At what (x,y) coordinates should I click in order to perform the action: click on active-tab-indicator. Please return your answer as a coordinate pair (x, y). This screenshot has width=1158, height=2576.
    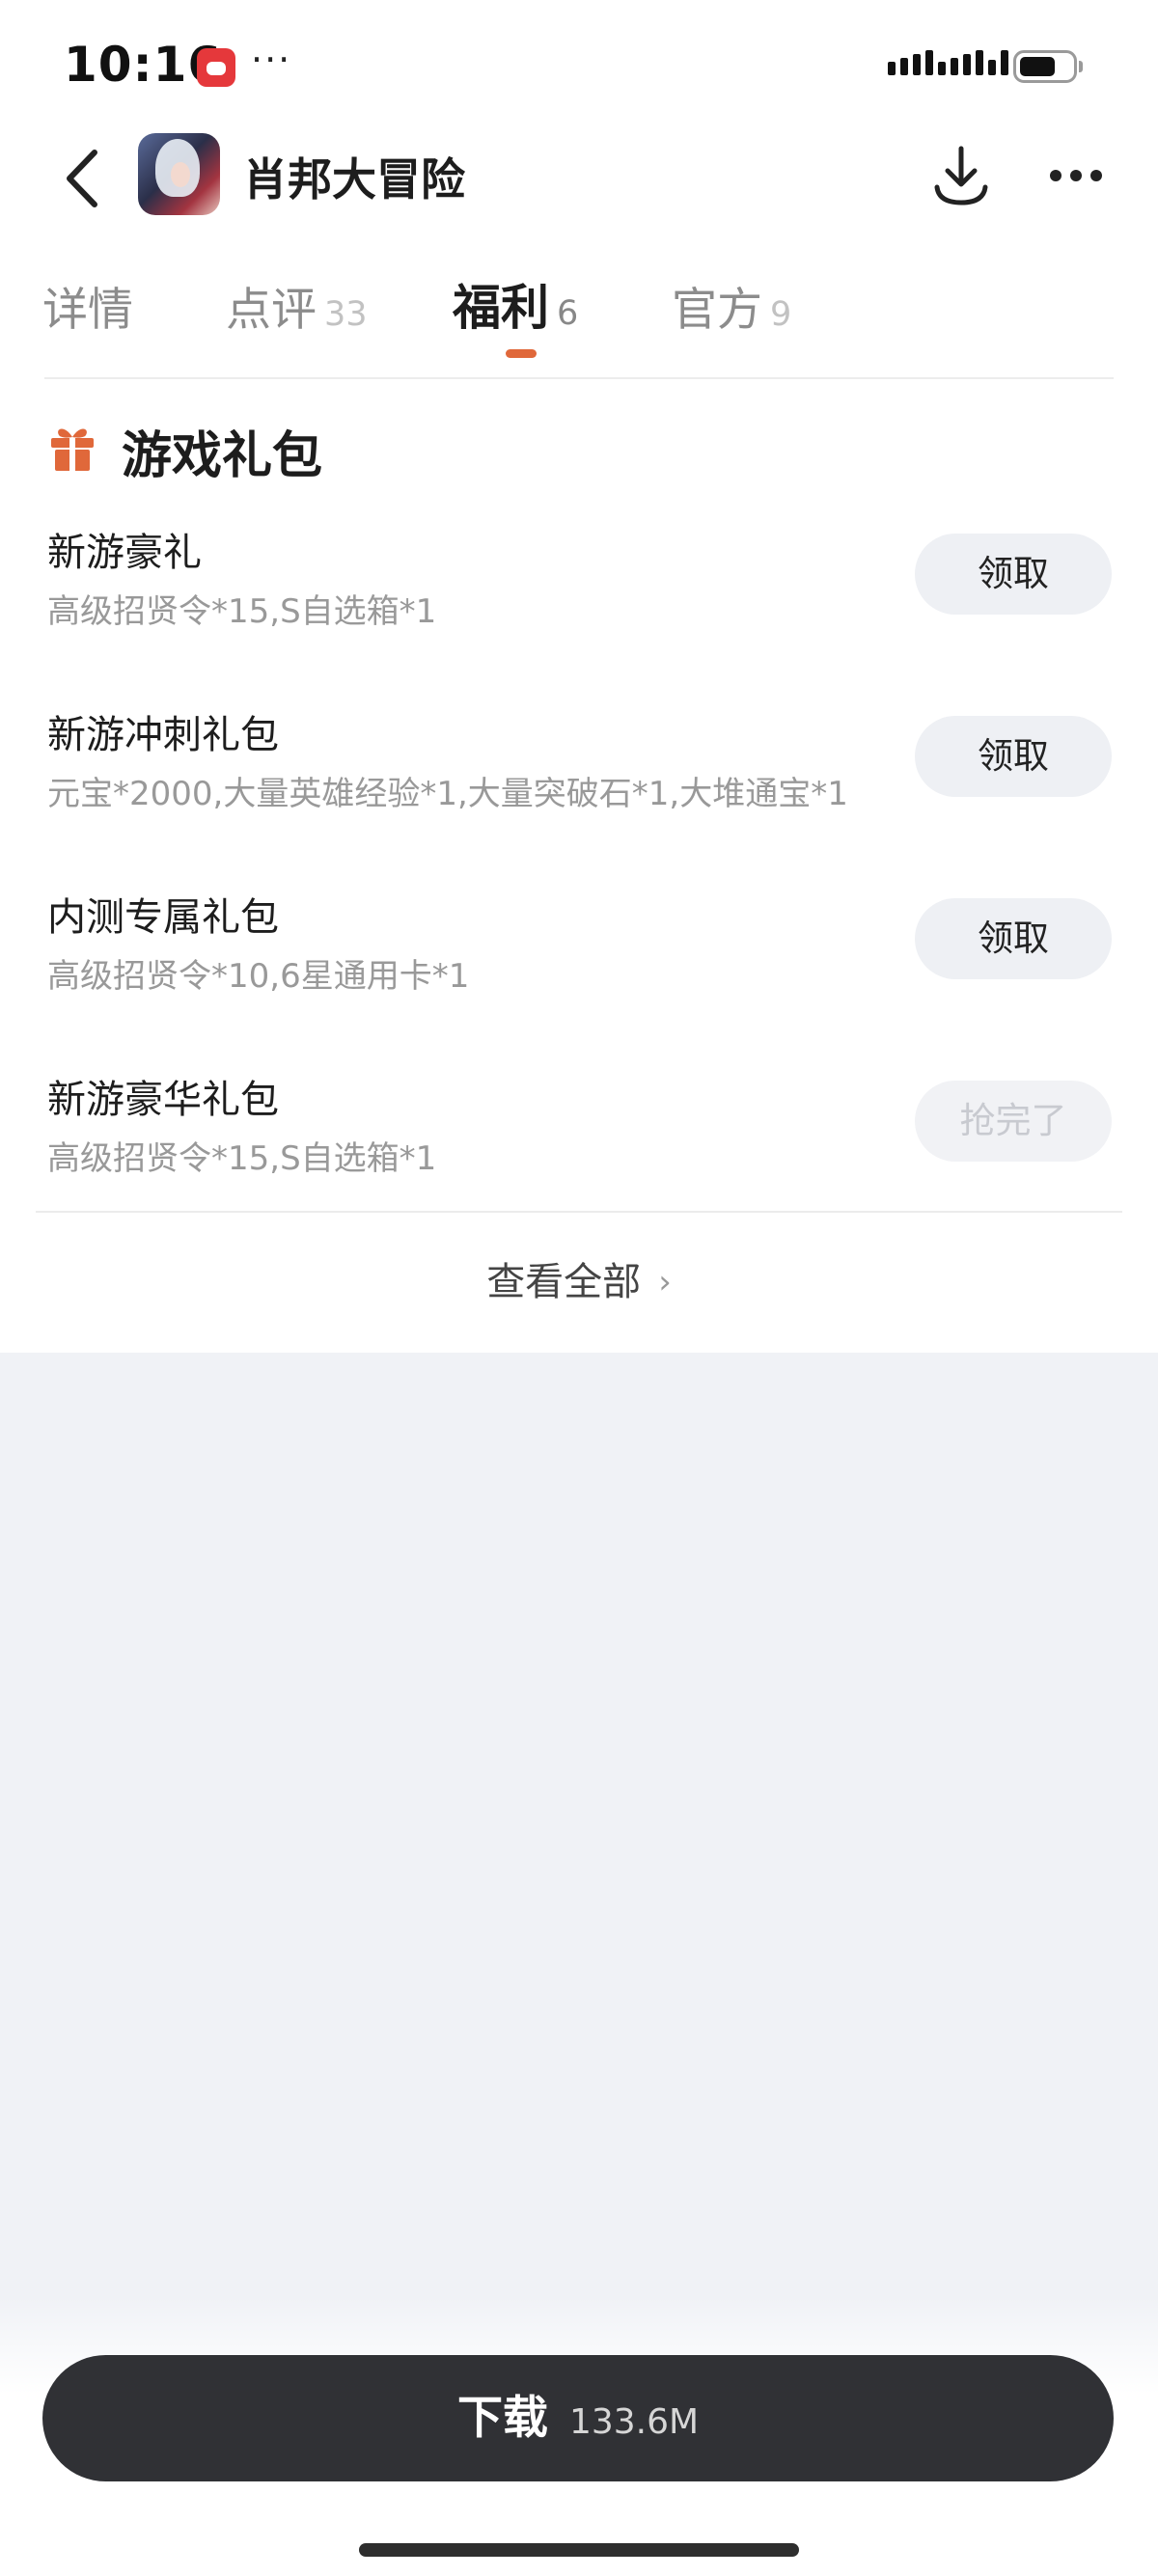
    Looking at the image, I should click on (521, 354).